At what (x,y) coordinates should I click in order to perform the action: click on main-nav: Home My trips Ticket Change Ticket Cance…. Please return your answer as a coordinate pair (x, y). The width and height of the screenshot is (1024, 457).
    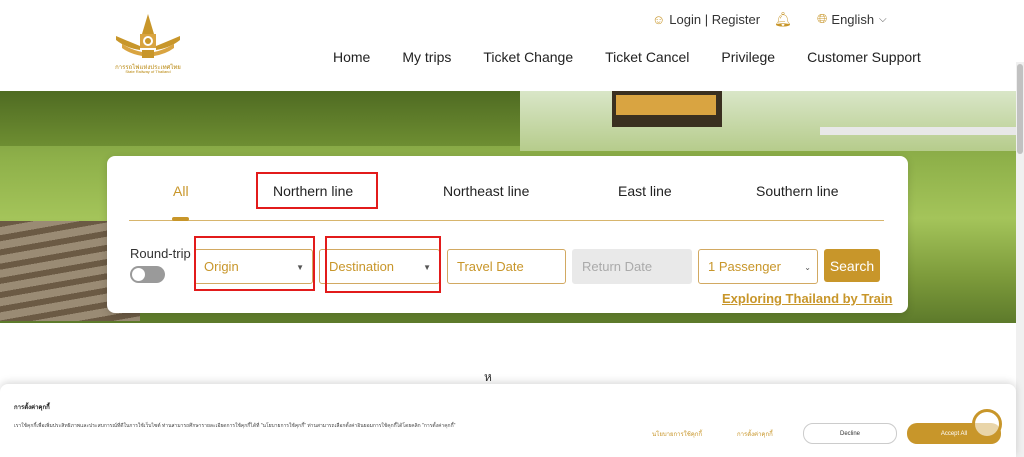
    Looking at the image, I should click on (627, 57).